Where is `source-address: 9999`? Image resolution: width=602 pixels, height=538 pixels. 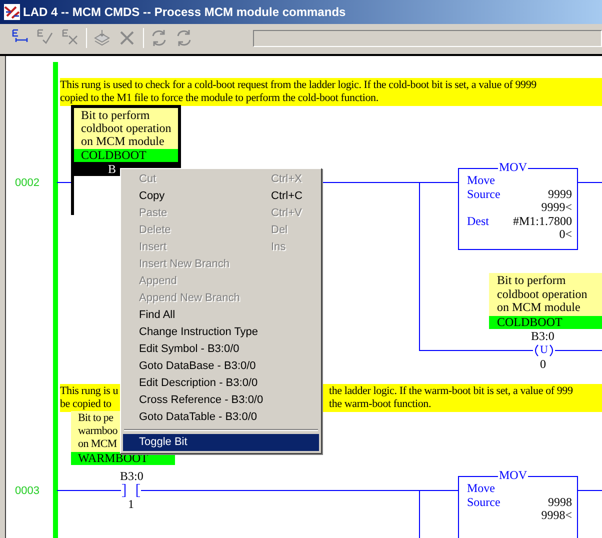
source-address: 9999 is located at coordinates (560, 194).